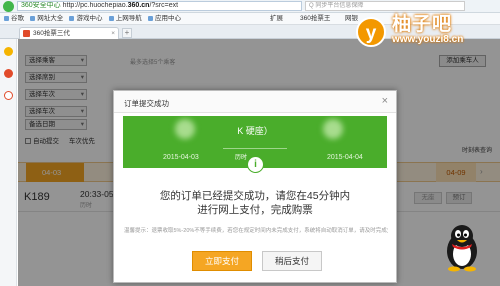 Image resolution: width=500 pixels, height=286 pixels. What do you see at coordinates (164, 5) in the screenshot?
I see `url-suffix: /?src=ext` at bounding box center [164, 5].